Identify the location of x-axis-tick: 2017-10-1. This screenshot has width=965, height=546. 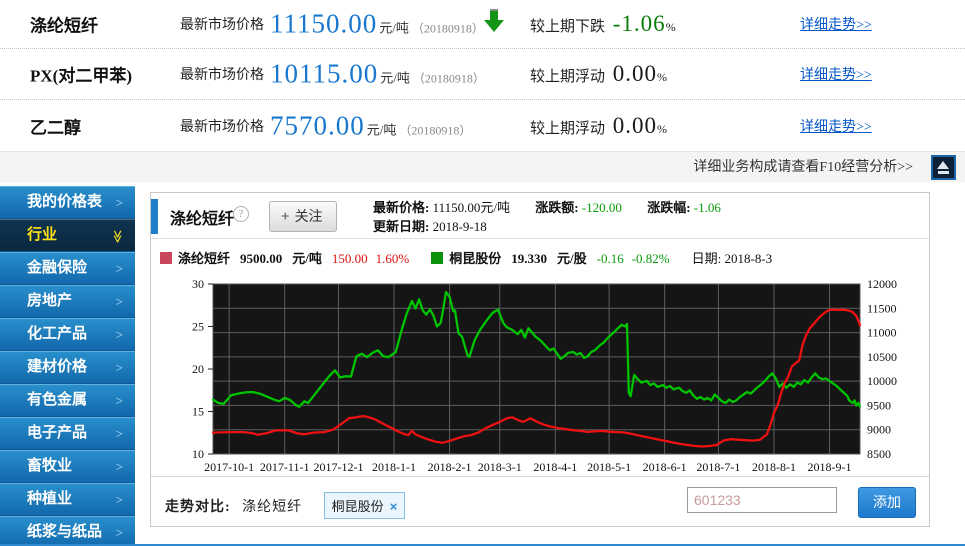
(229, 467).